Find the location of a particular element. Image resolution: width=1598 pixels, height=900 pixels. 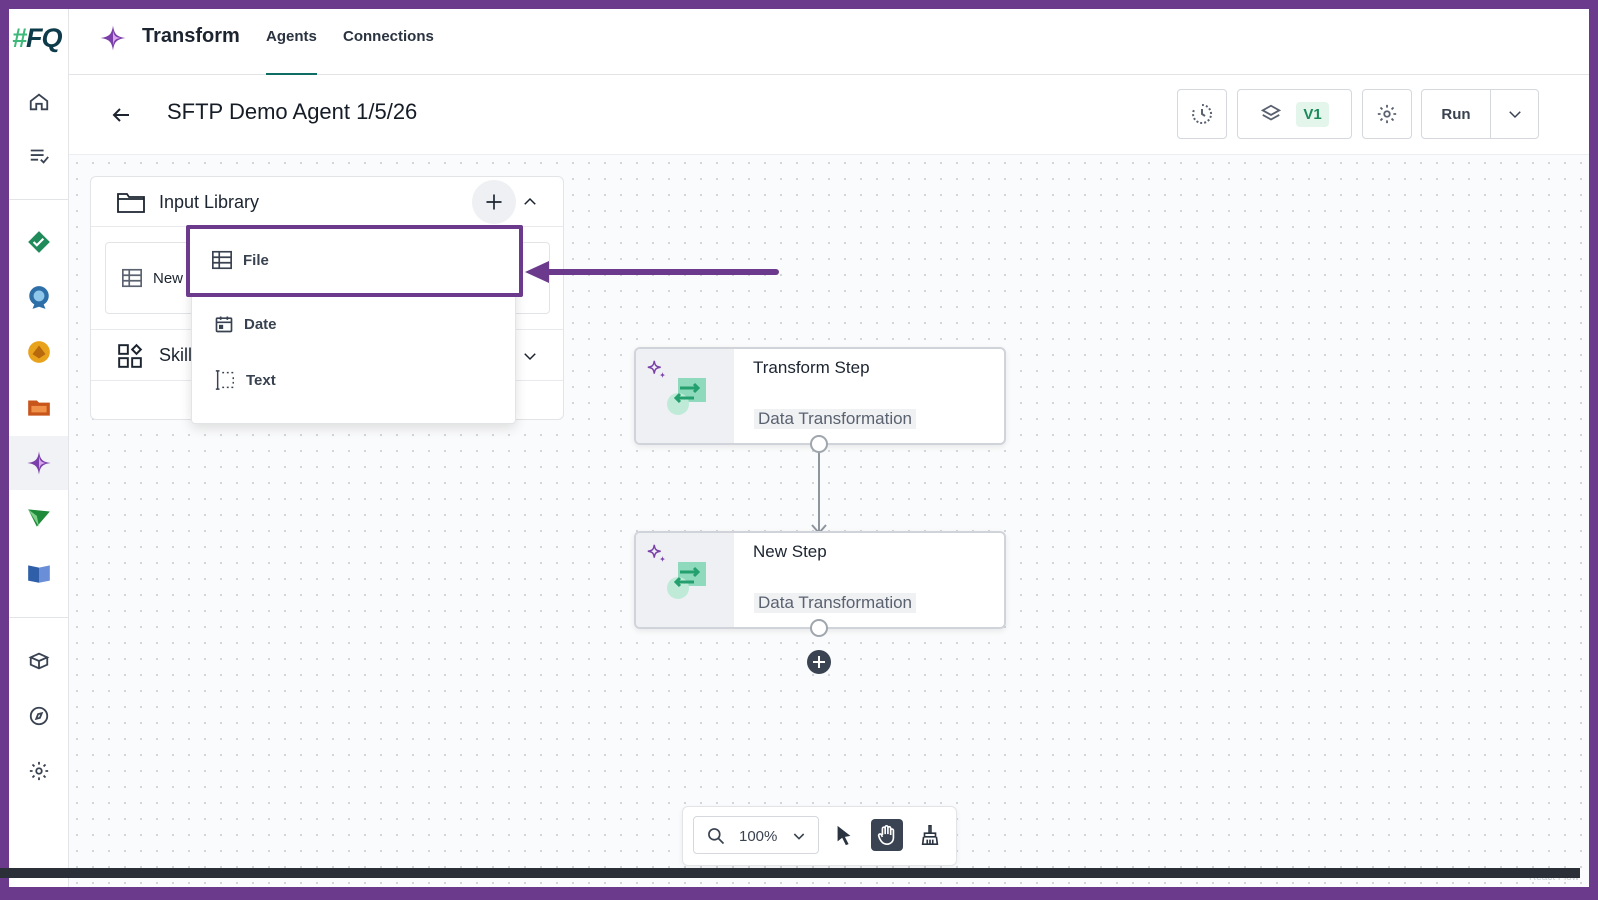

menu-item-file-highlight: File is located at coordinates (354, 261).